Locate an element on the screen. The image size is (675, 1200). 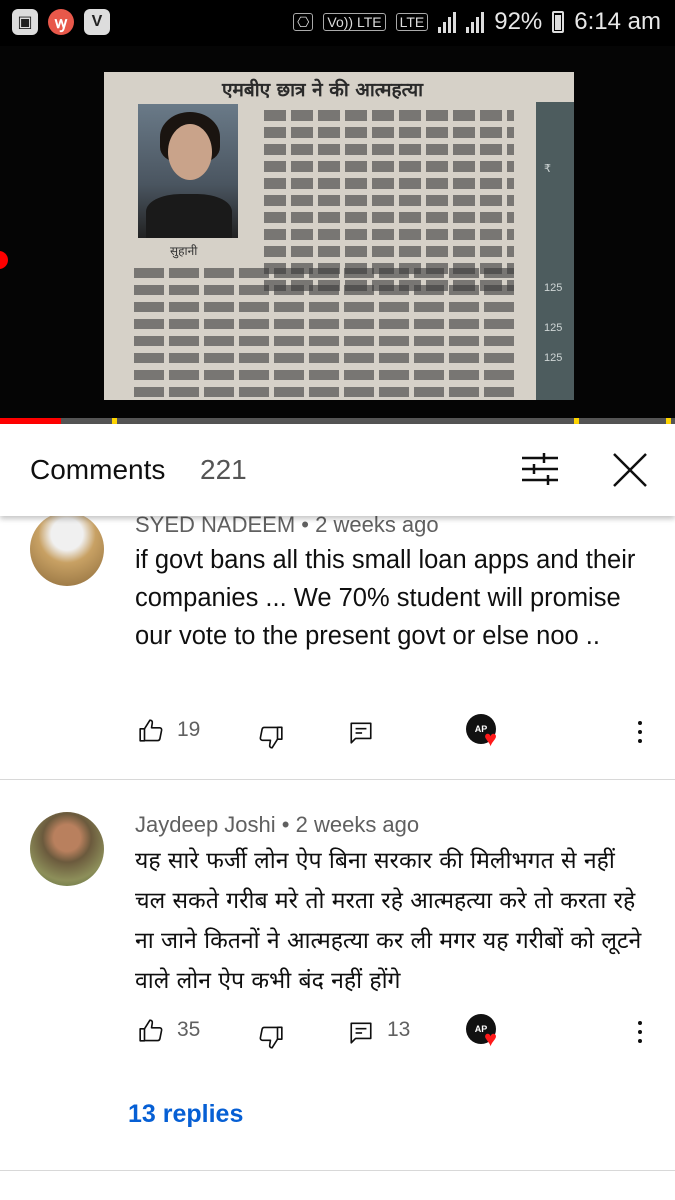
sort-icon is located at coordinates (540, 469).